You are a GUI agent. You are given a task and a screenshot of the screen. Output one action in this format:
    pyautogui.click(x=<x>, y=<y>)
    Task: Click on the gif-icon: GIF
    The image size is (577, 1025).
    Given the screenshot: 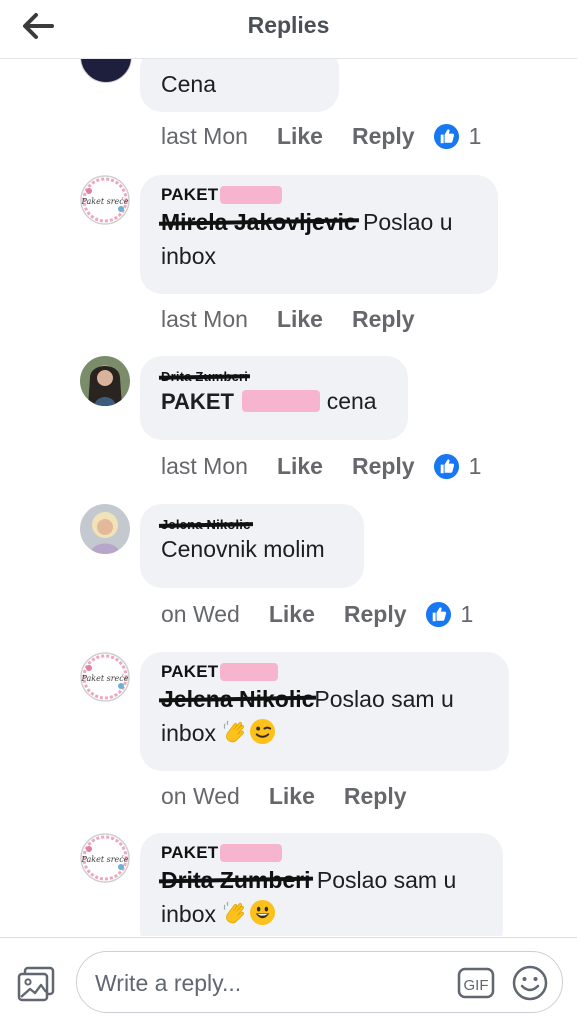 What is the action you would take?
    pyautogui.click(x=476, y=983)
    